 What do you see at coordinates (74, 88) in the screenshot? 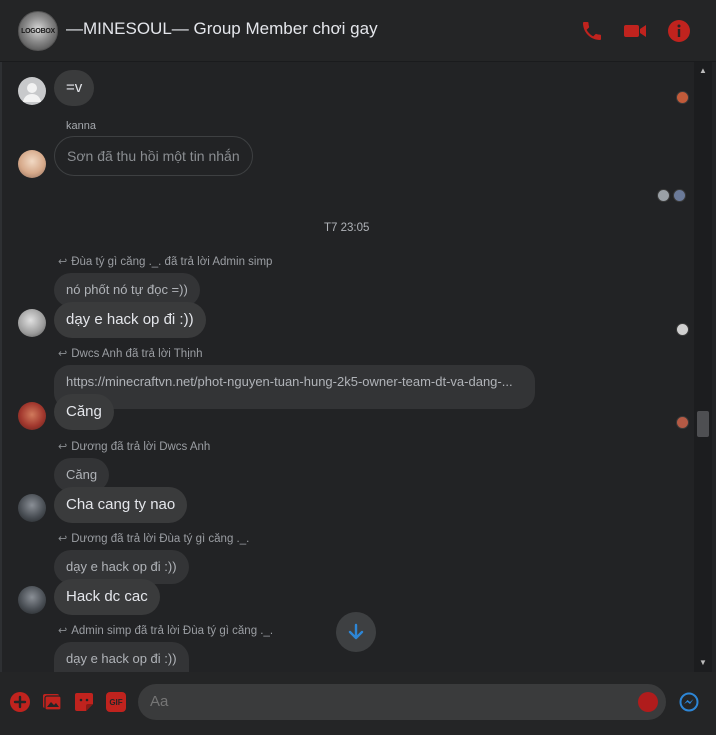
I see `message-bubble: =v` at bounding box center [74, 88].